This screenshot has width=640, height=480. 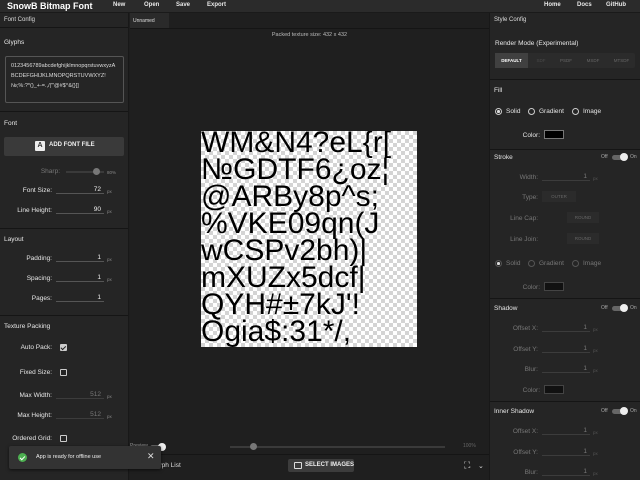 What do you see at coordinates (541, 60) in the screenshot?
I see `render-mode-sdf: SDF` at bounding box center [541, 60].